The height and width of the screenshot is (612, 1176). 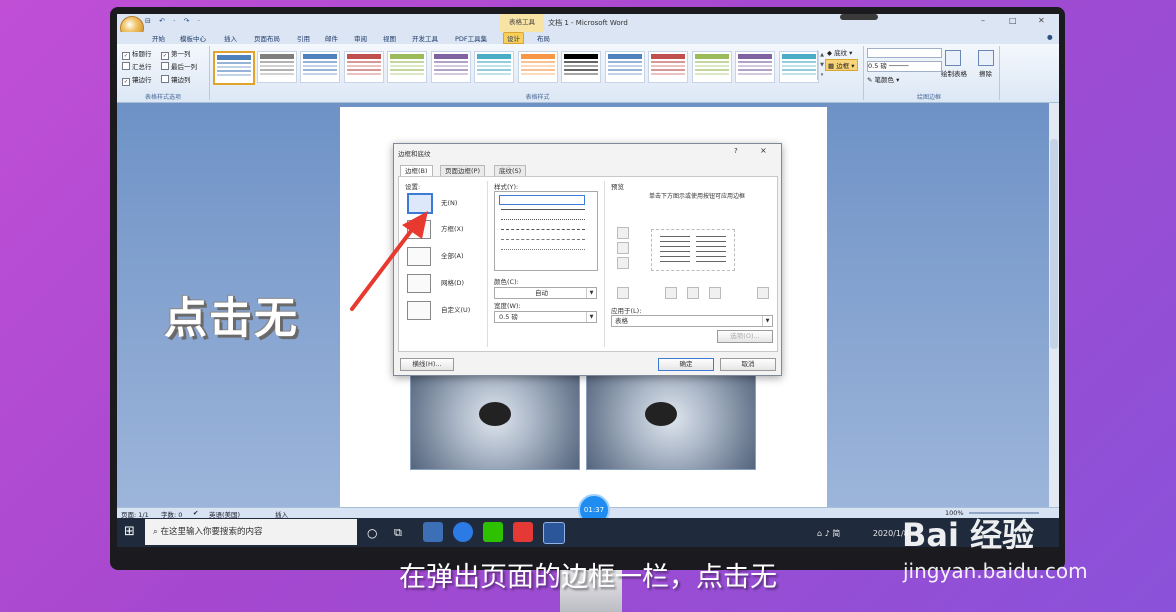 I want to click on cortana-icon: ○, so click(x=372, y=533).